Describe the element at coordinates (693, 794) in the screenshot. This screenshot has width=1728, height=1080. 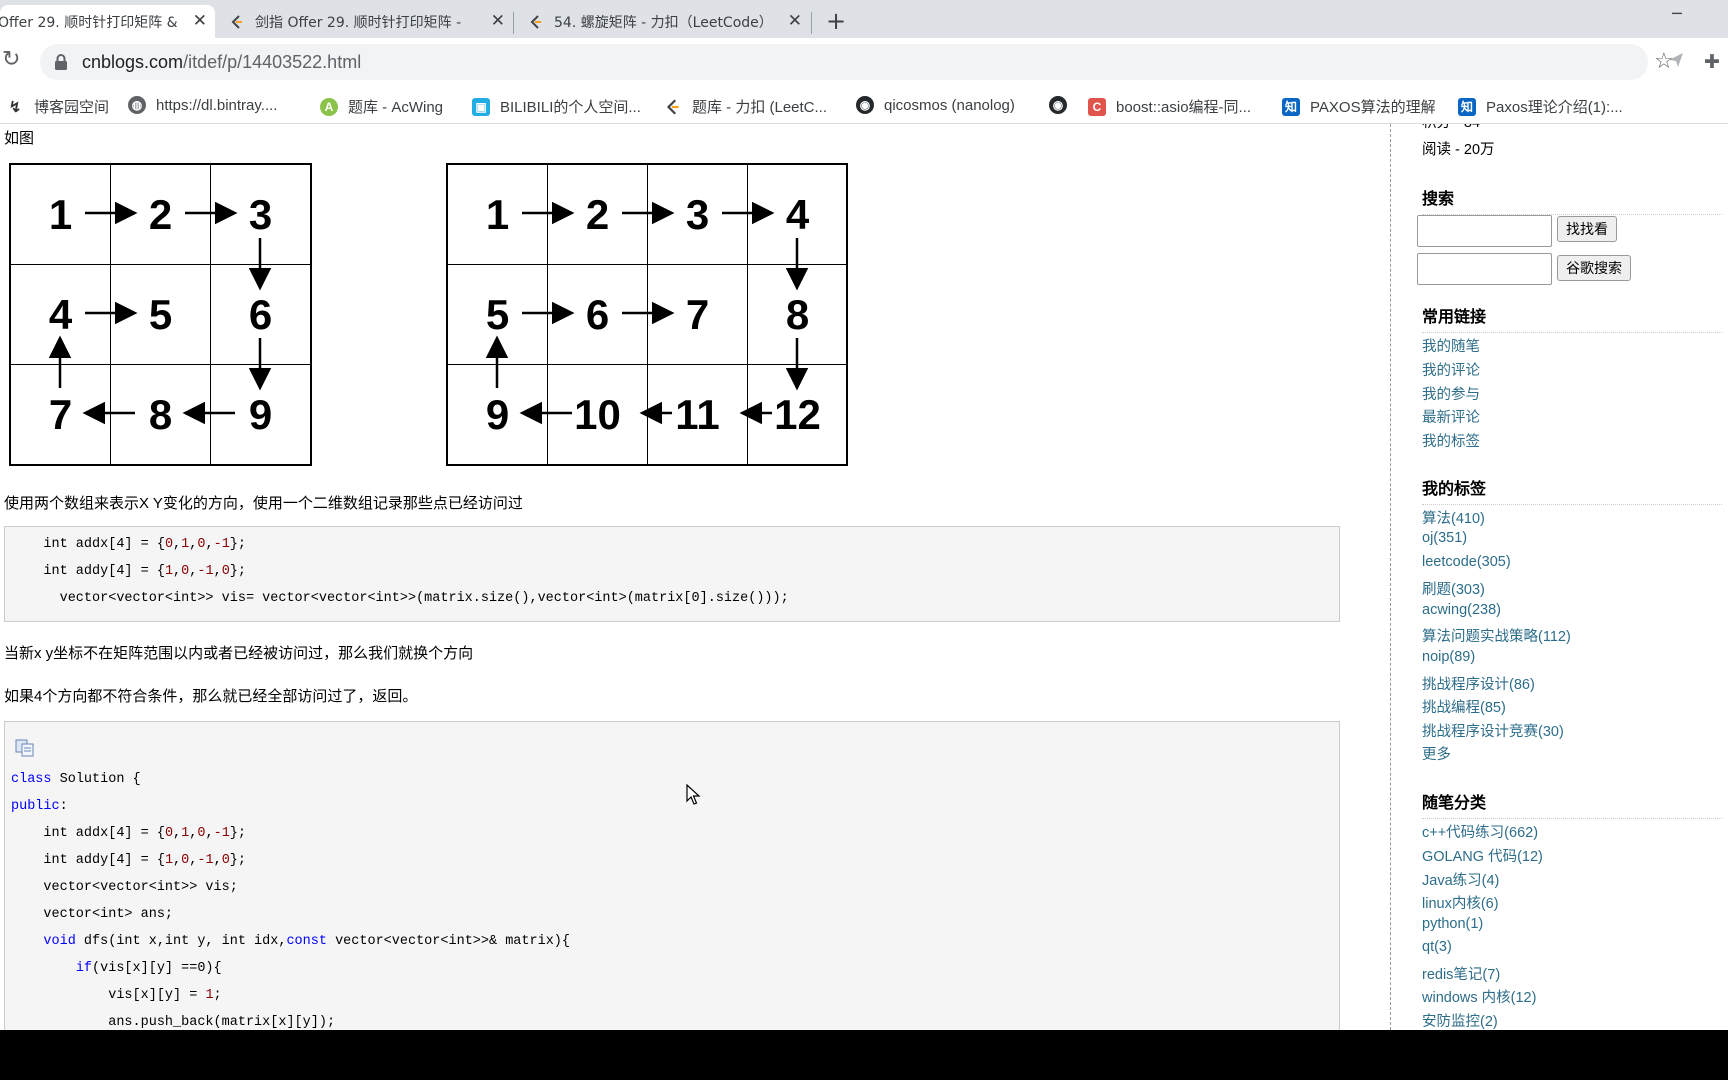
I see `mouse-cursor-icon` at that location.